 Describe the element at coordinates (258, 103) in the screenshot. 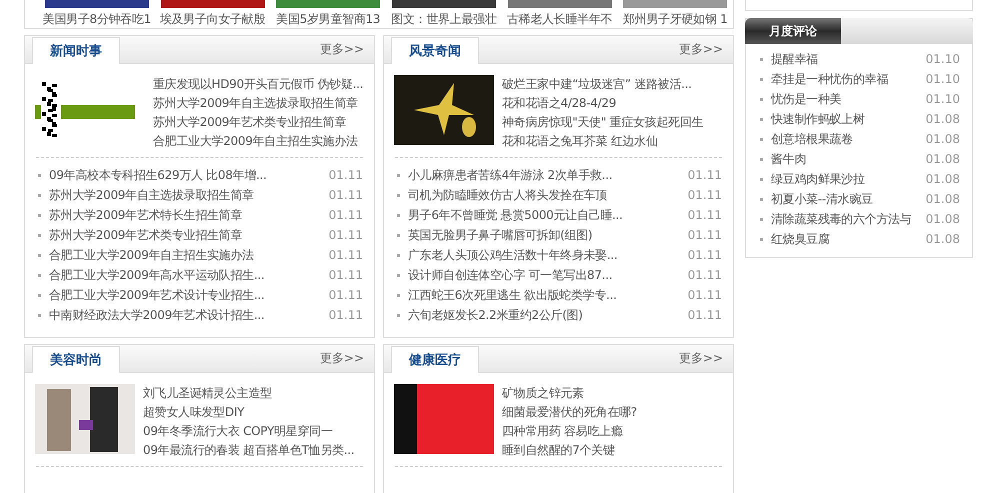

I see `headline-link: 苏州大学2009年自主选拔录取招生简章` at that location.